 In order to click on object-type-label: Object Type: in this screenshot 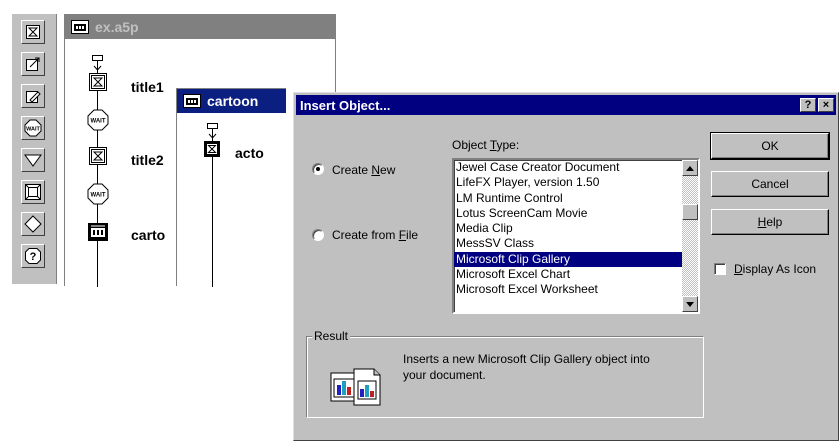, I will do `click(486, 145)`.